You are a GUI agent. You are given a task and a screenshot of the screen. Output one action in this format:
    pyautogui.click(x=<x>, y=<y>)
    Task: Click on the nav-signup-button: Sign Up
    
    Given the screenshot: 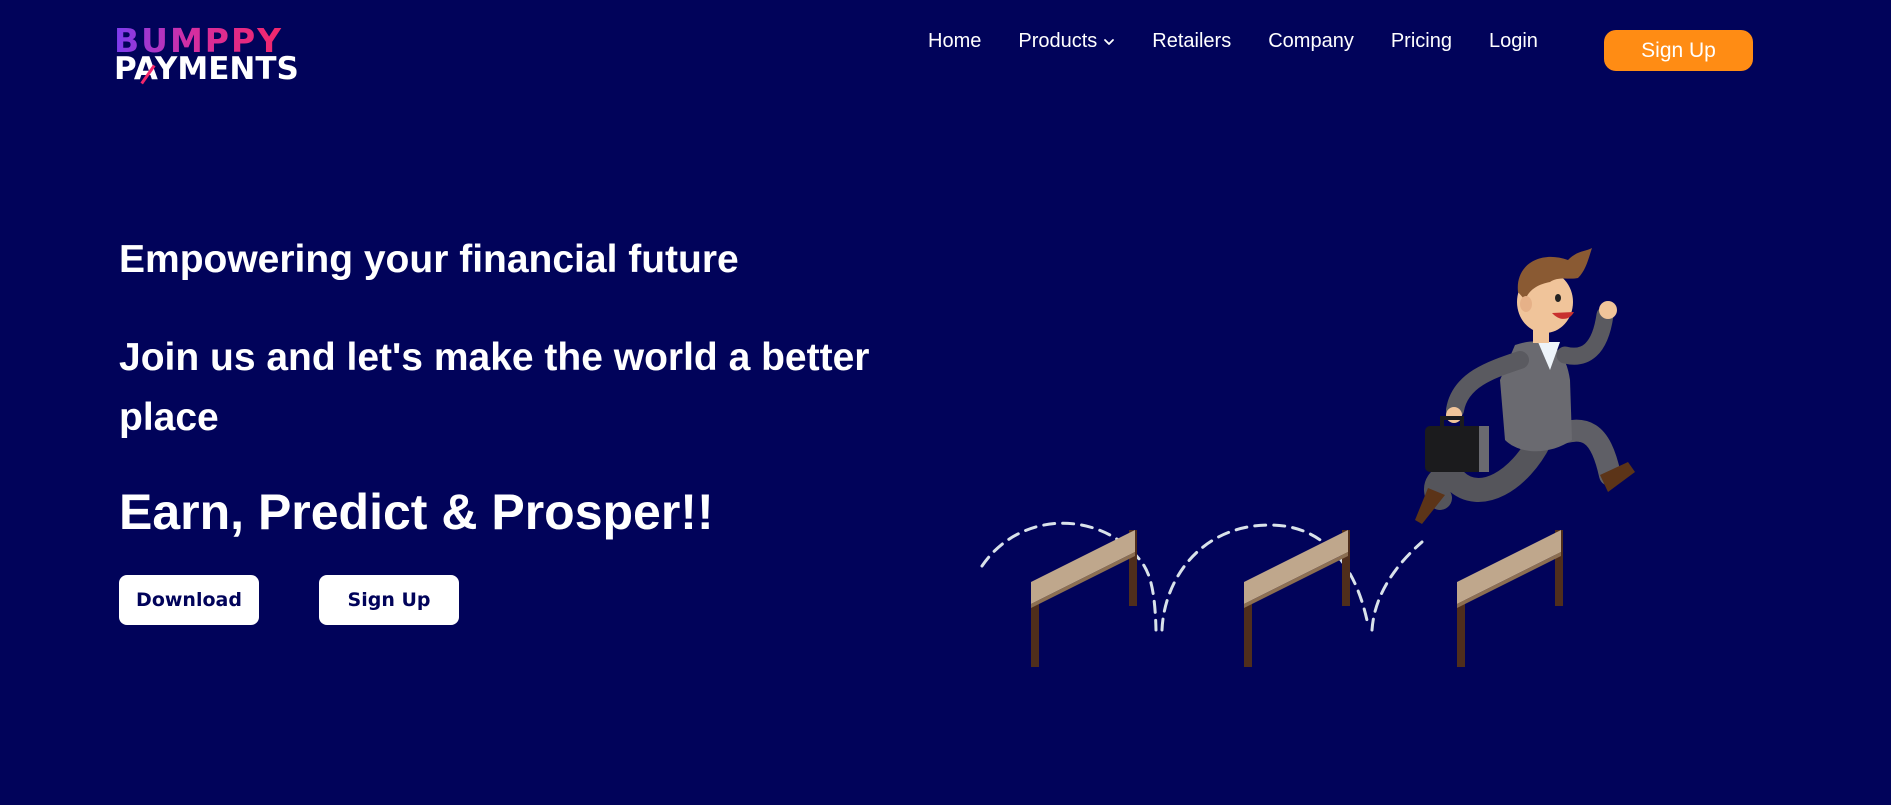 What is the action you would take?
    pyautogui.click(x=1678, y=50)
    